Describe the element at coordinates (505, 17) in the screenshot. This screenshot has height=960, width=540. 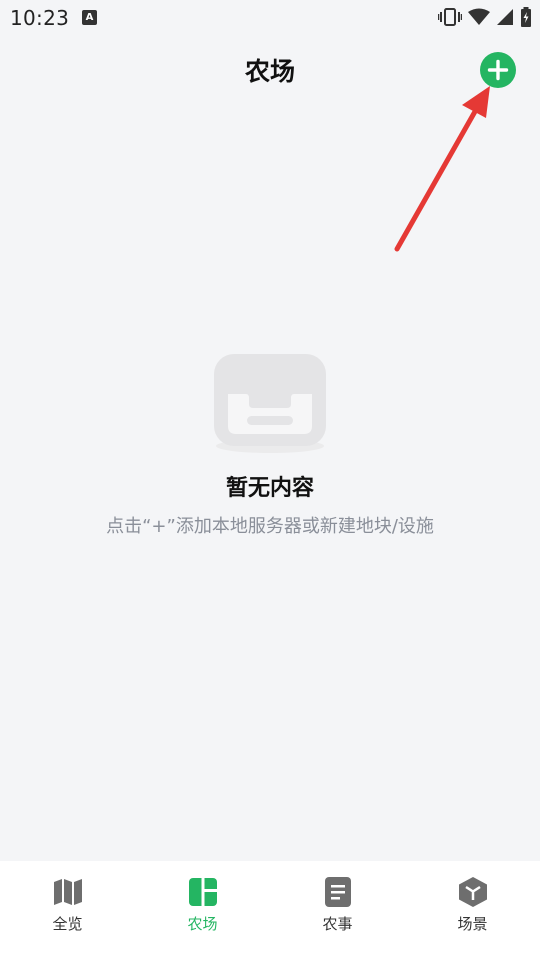
I see `cell-signal-icon` at that location.